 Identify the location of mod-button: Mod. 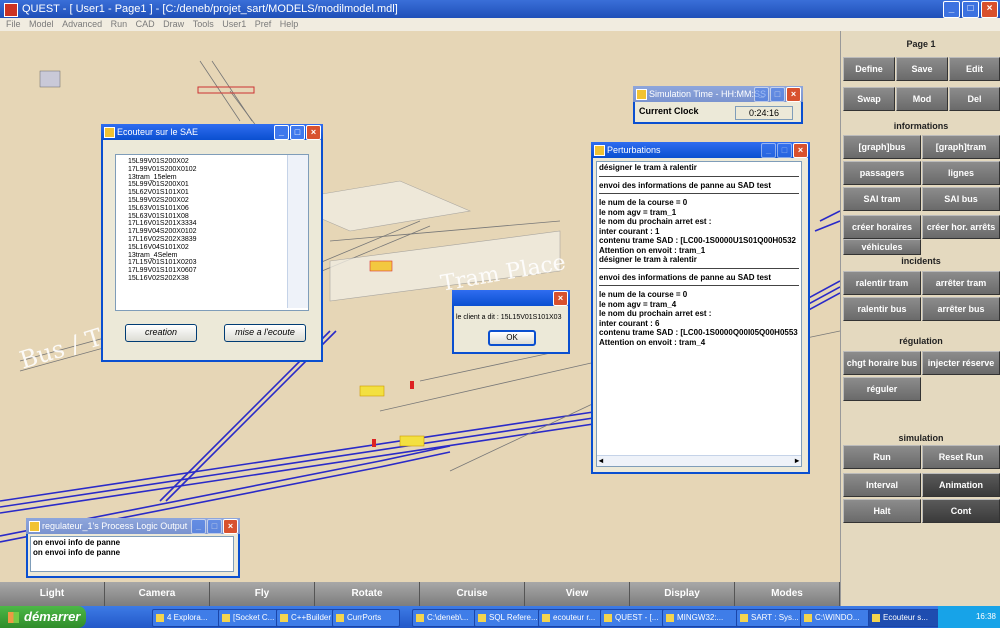
(922, 99).